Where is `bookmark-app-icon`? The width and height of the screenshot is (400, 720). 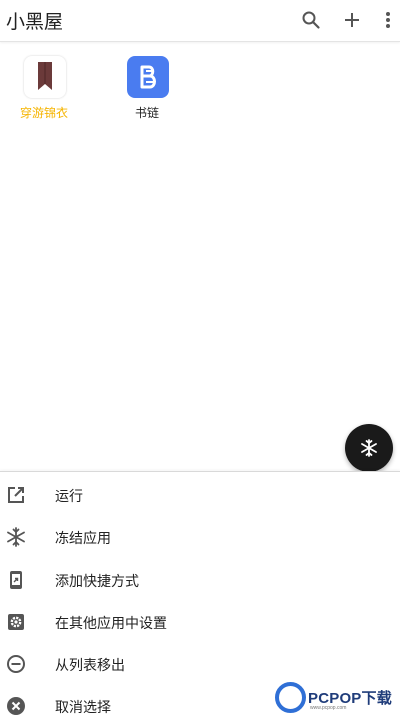 bookmark-app-icon is located at coordinates (45, 76).